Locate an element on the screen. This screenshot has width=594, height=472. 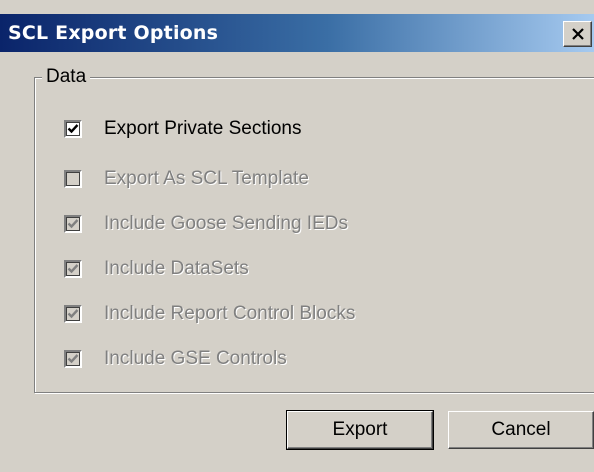
option-label: Include GSE Controls is located at coordinates (195, 358).